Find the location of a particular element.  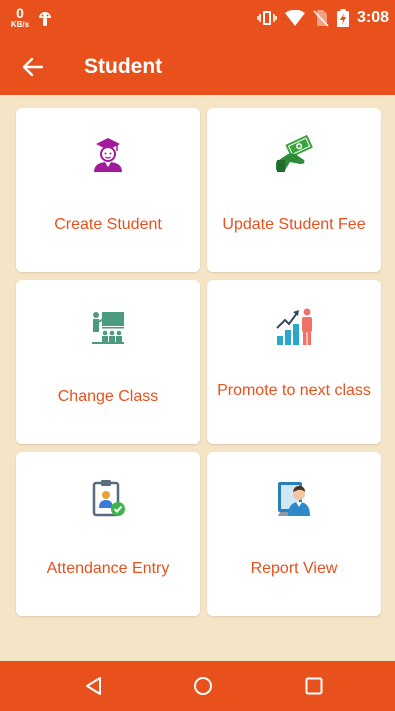

net-speed-unit: KB/s is located at coordinates (20, 24).